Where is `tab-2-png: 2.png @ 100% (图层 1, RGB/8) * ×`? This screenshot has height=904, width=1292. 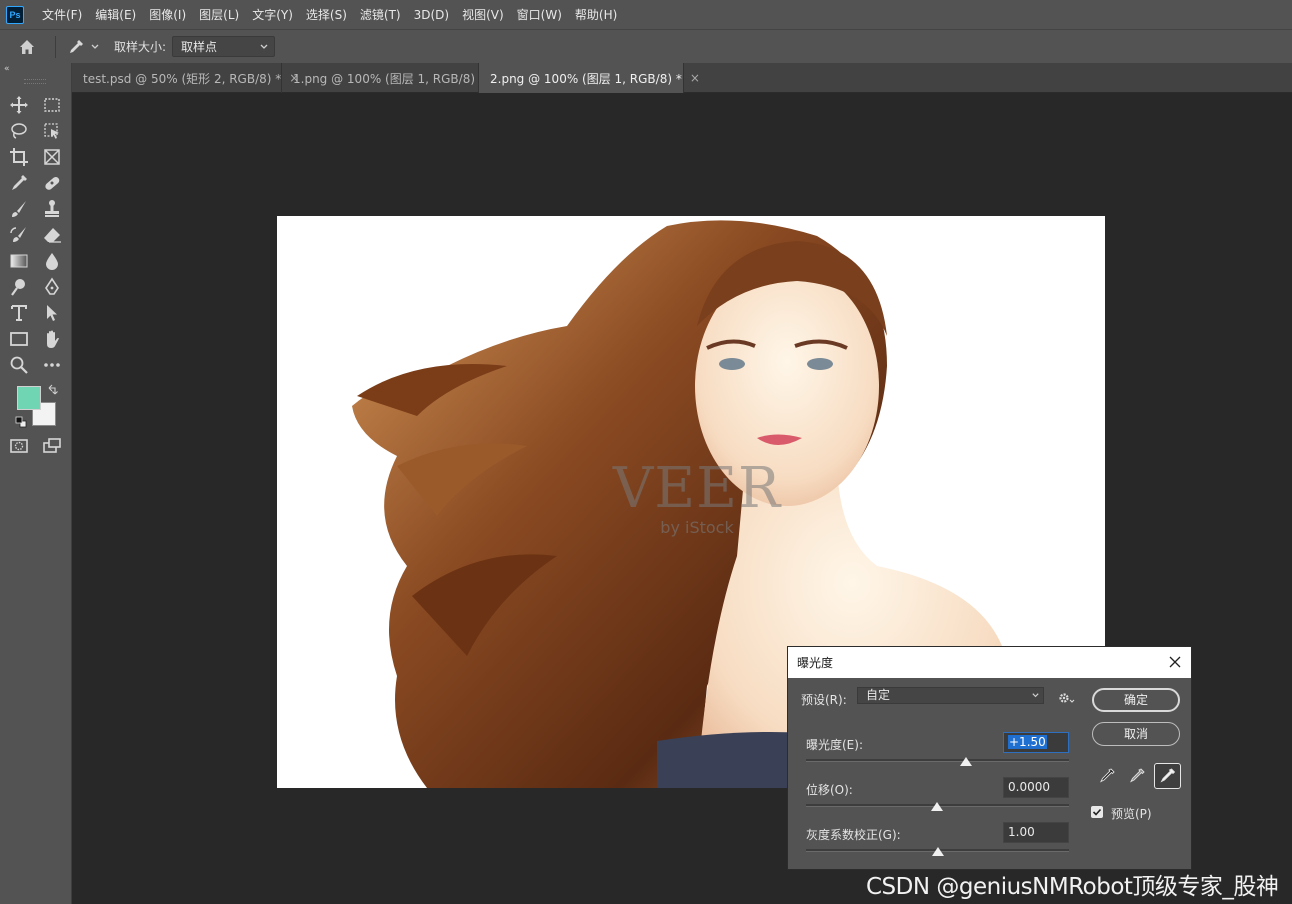 tab-2-png: 2.png @ 100% (图层 1, RGB/8) * × is located at coordinates (589, 78).